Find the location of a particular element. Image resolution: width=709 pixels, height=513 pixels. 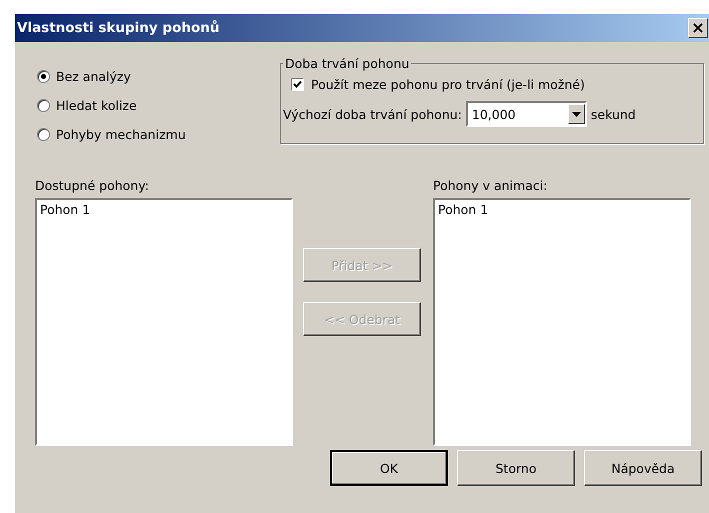

list-label: Pohony v animaci: is located at coordinates (490, 186).